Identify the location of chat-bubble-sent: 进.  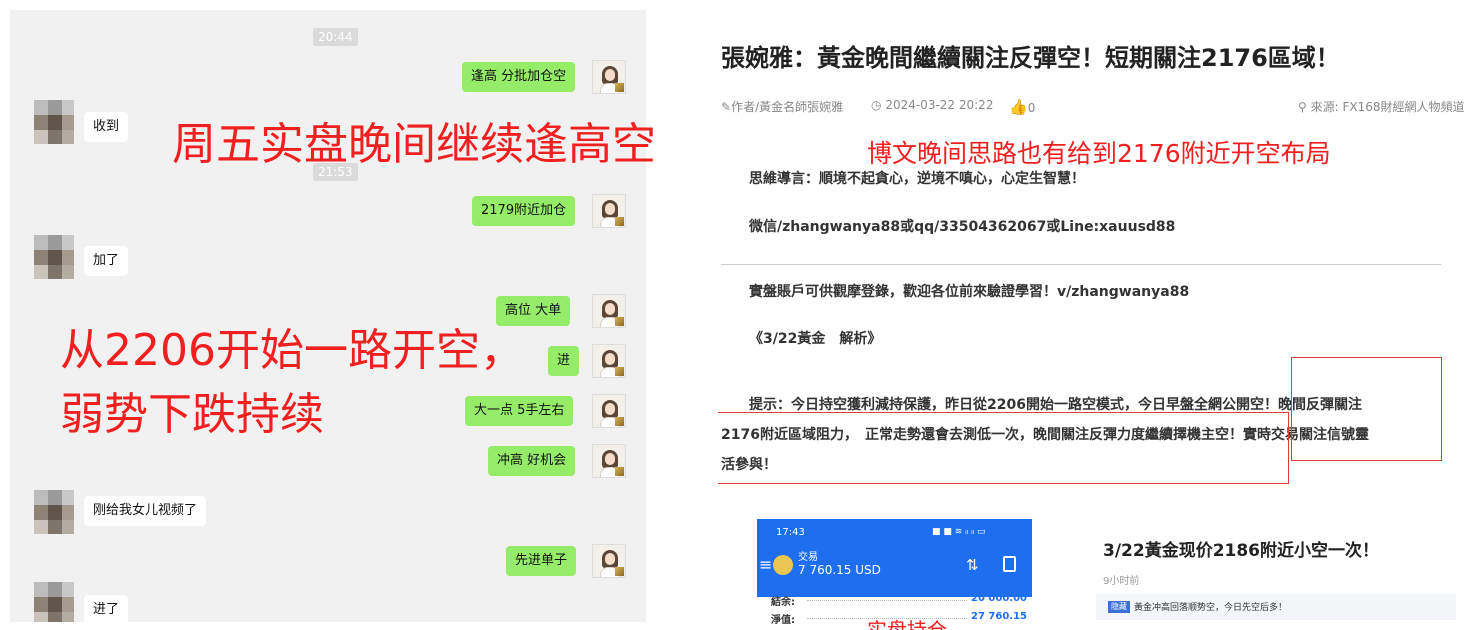
(564, 361).